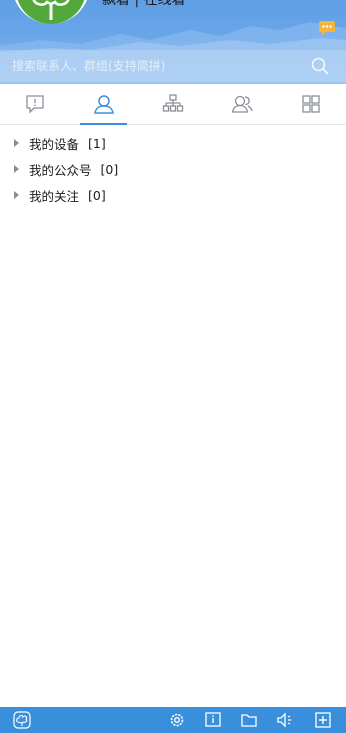  What do you see at coordinates (177, 720) in the screenshot?
I see `settings-icon` at bounding box center [177, 720].